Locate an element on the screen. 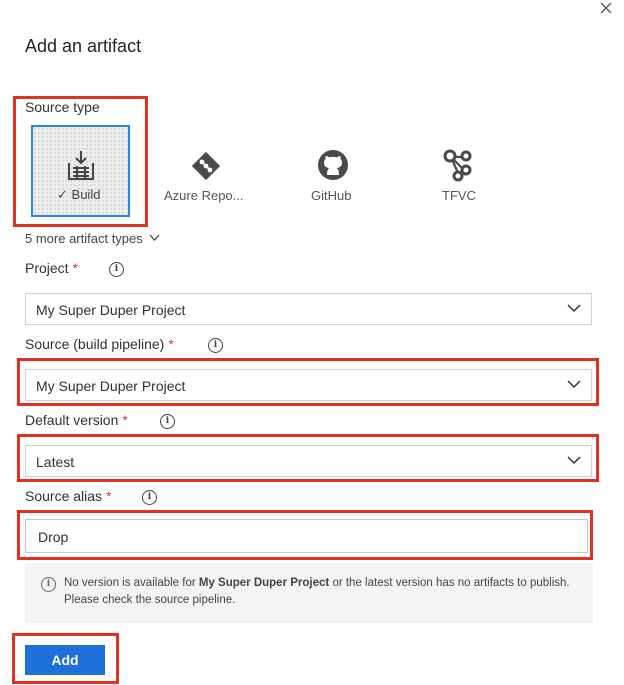 The height and width of the screenshot is (685, 624). default-version-dropdown: Latest is located at coordinates (308, 461).